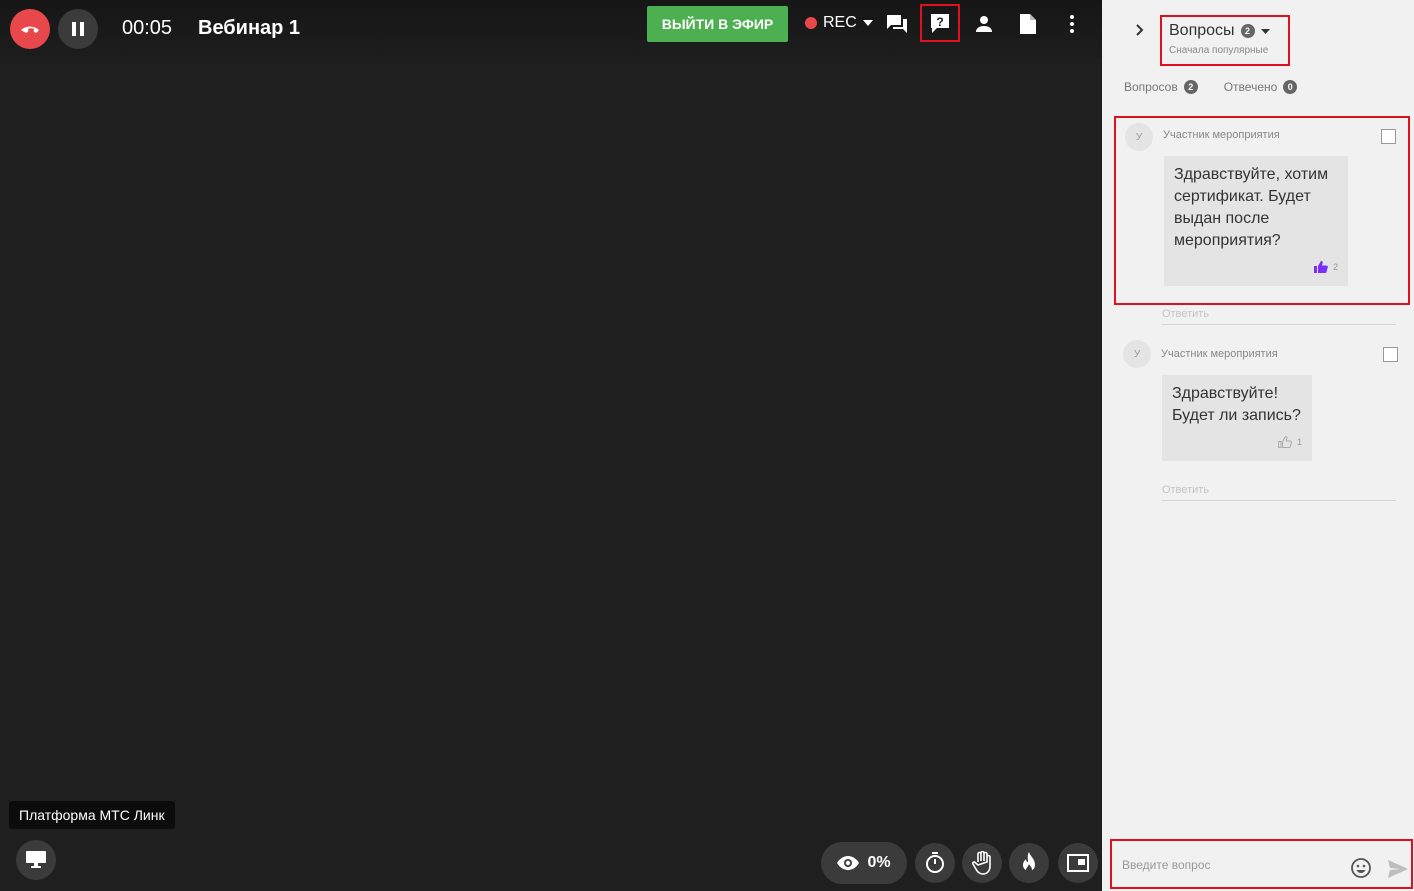 The width and height of the screenshot is (1414, 891). I want to click on collapse-panel-button, so click(1140, 30).